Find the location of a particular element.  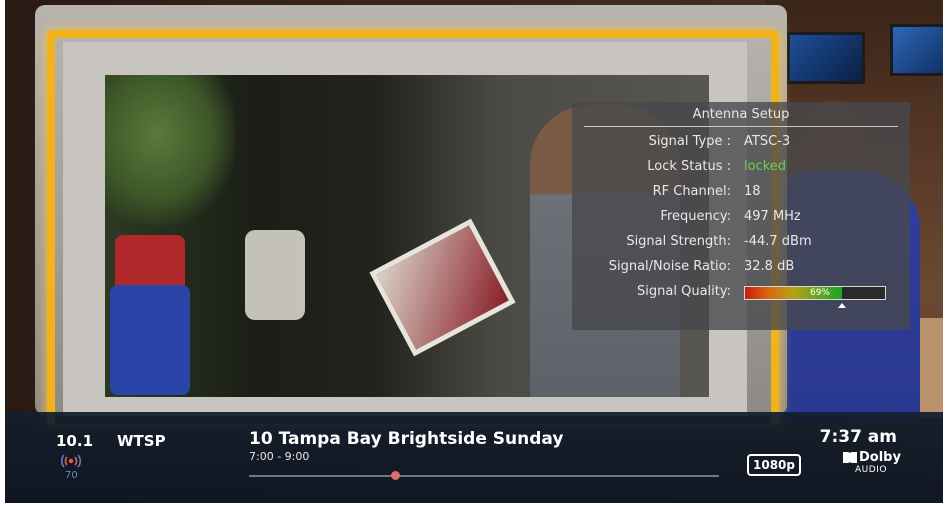

row-value: 32.8 dB is located at coordinates (769, 266).